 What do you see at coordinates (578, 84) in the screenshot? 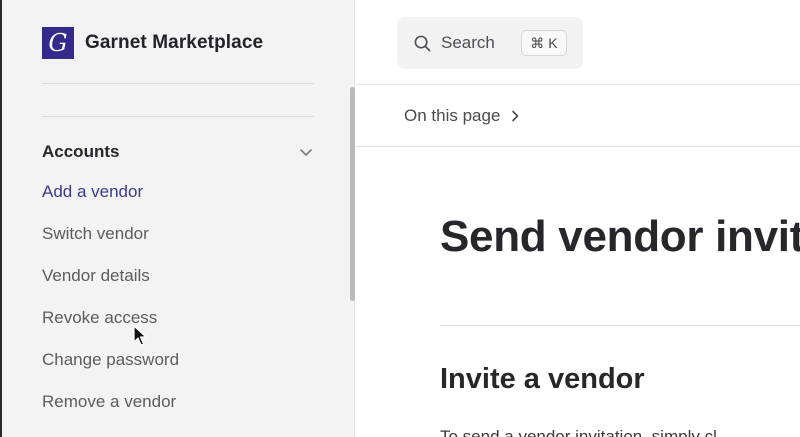
I see `header-divider` at bounding box center [578, 84].